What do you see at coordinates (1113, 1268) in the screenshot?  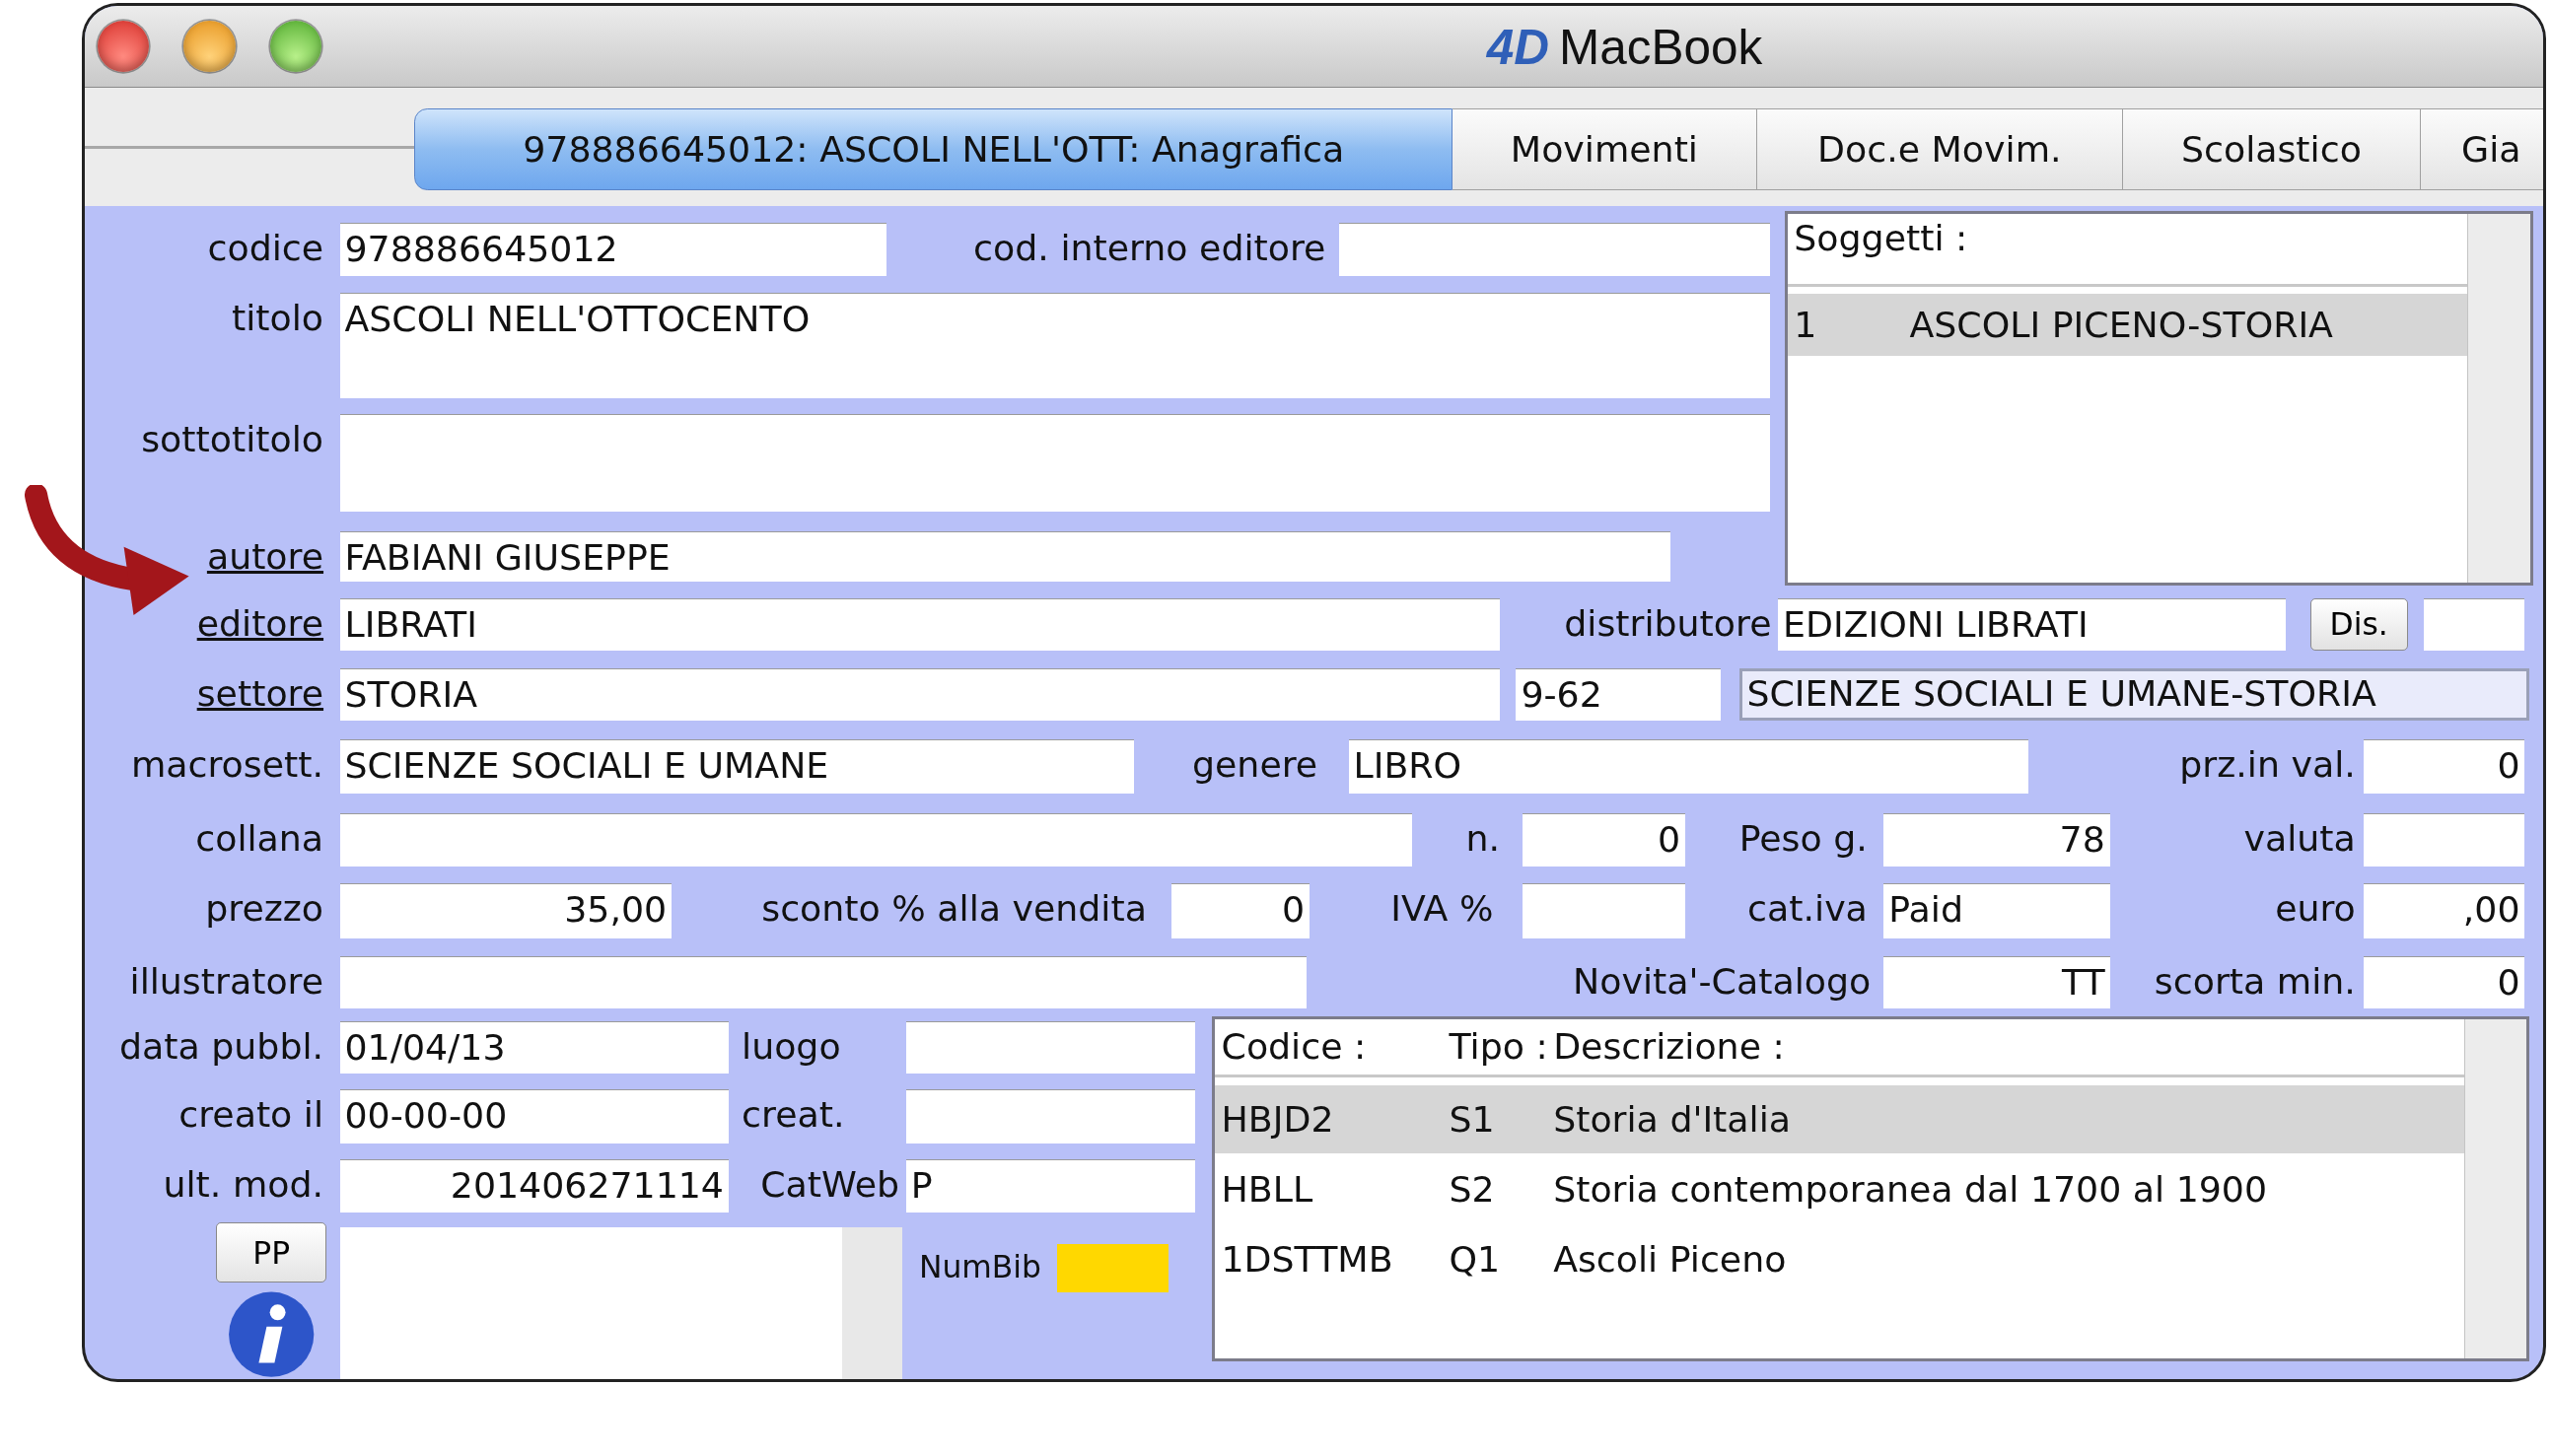 I see `numbib-field` at bounding box center [1113, 1268].